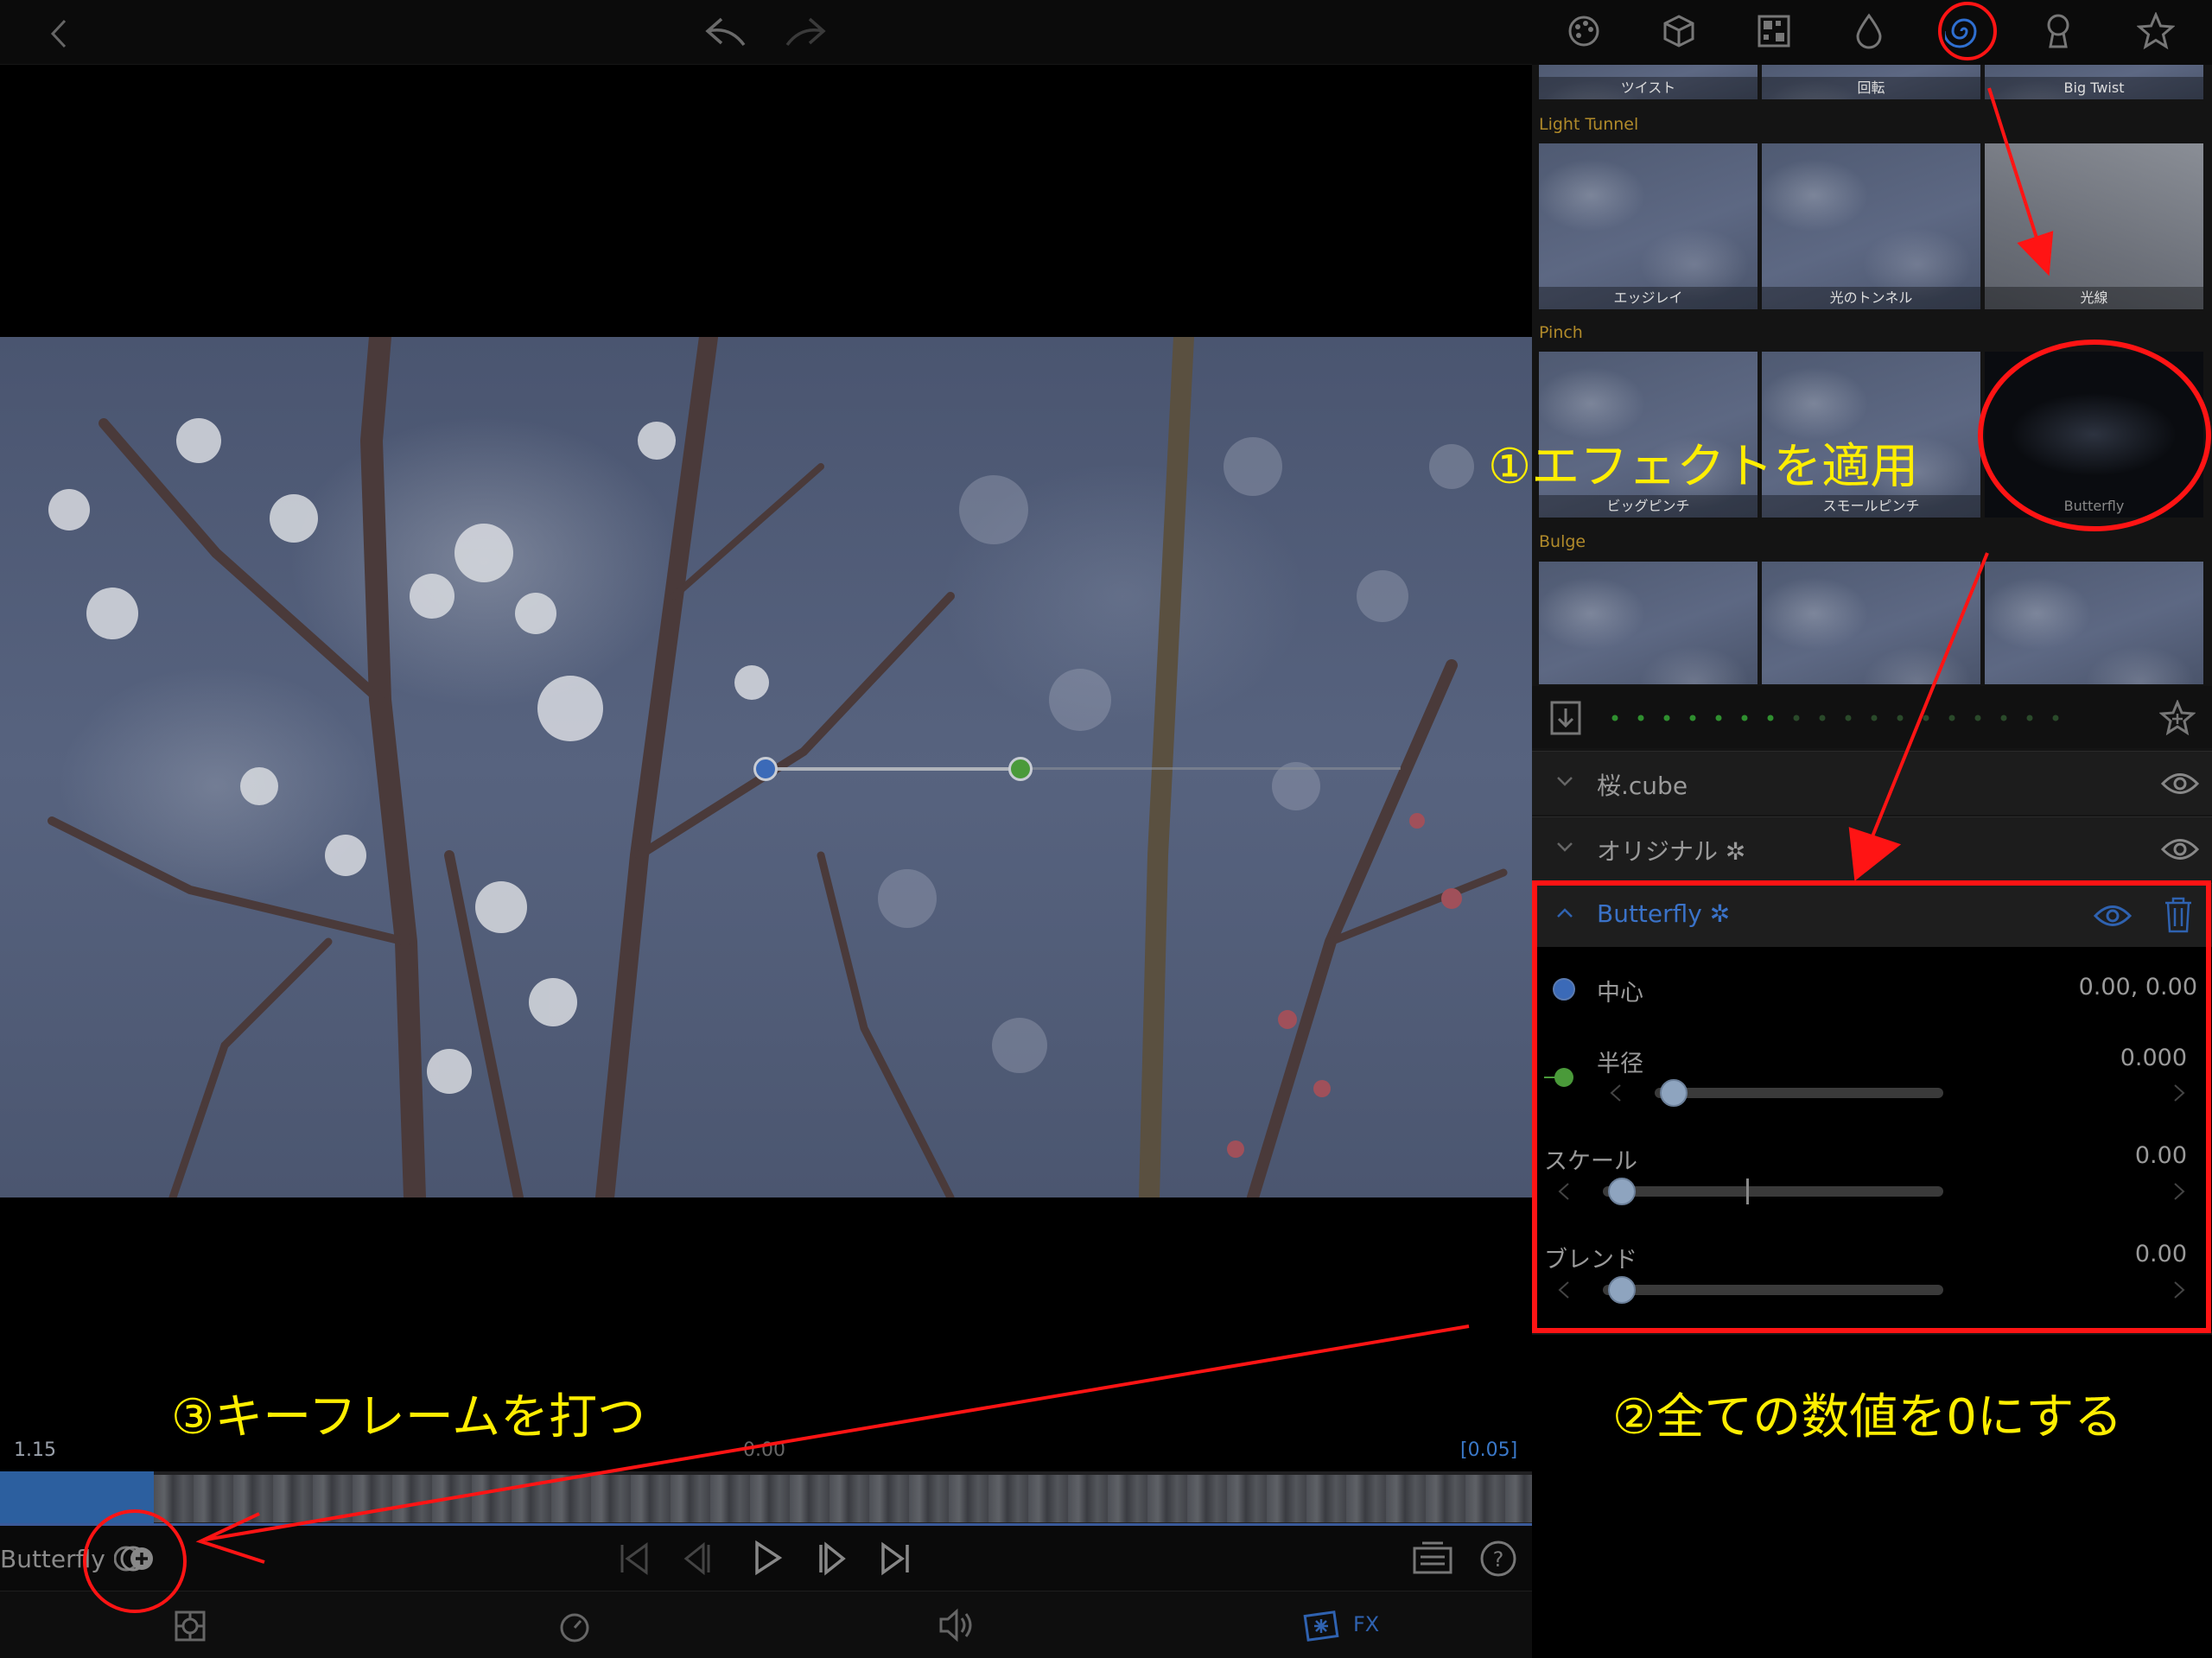  I want to click on blend-slider-knob, so click(1622, 1290).